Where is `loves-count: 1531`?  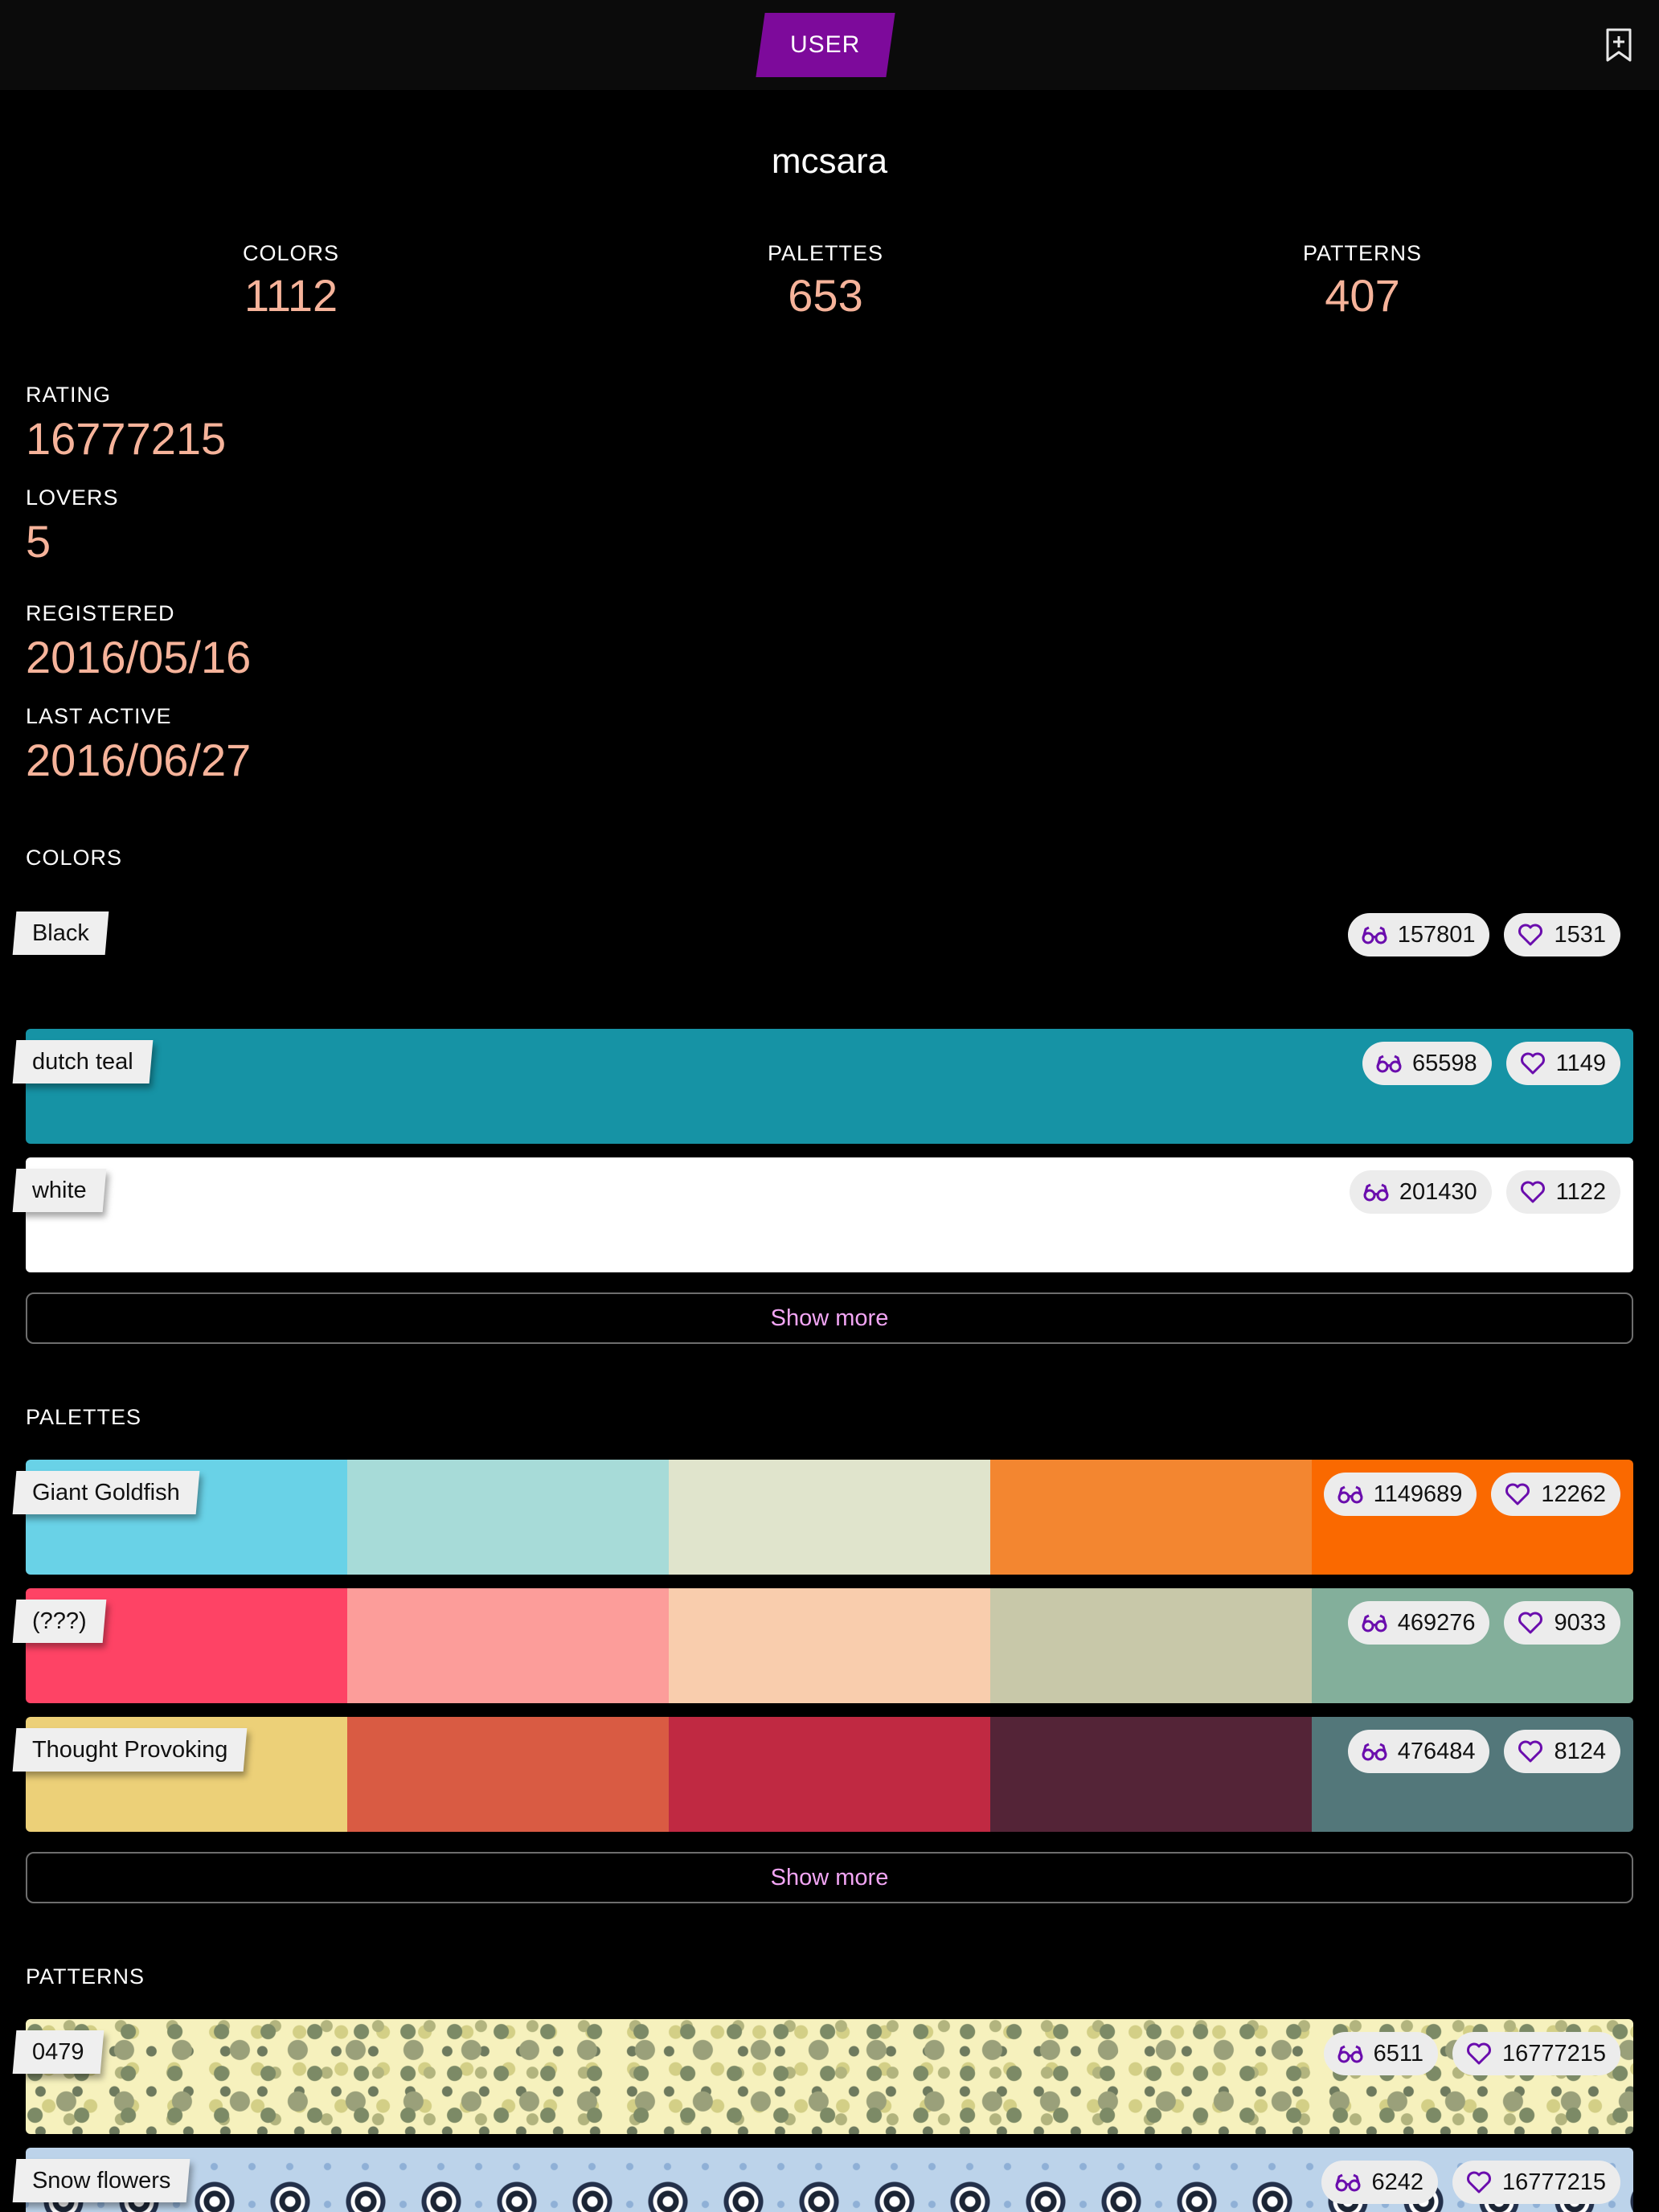 loves-count: 1531 is located at coordinates (1580, 934).